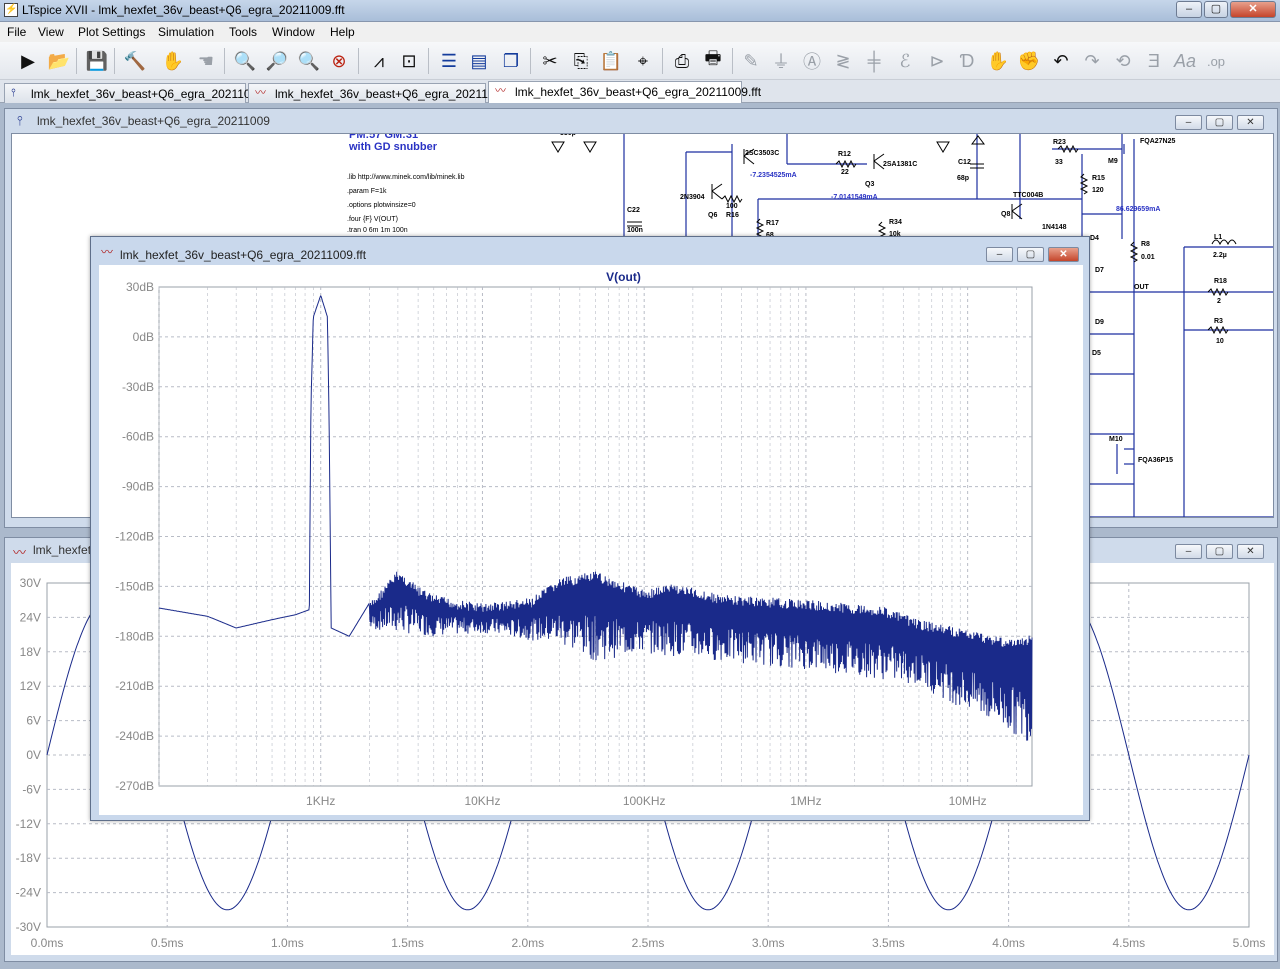 Image resolution: width=1280 pixels, height=969 pixels. What do you see at coordinates (1220, 341) in the screenshot?
I see `component-label: 10` at bounding box center [1220, 341].